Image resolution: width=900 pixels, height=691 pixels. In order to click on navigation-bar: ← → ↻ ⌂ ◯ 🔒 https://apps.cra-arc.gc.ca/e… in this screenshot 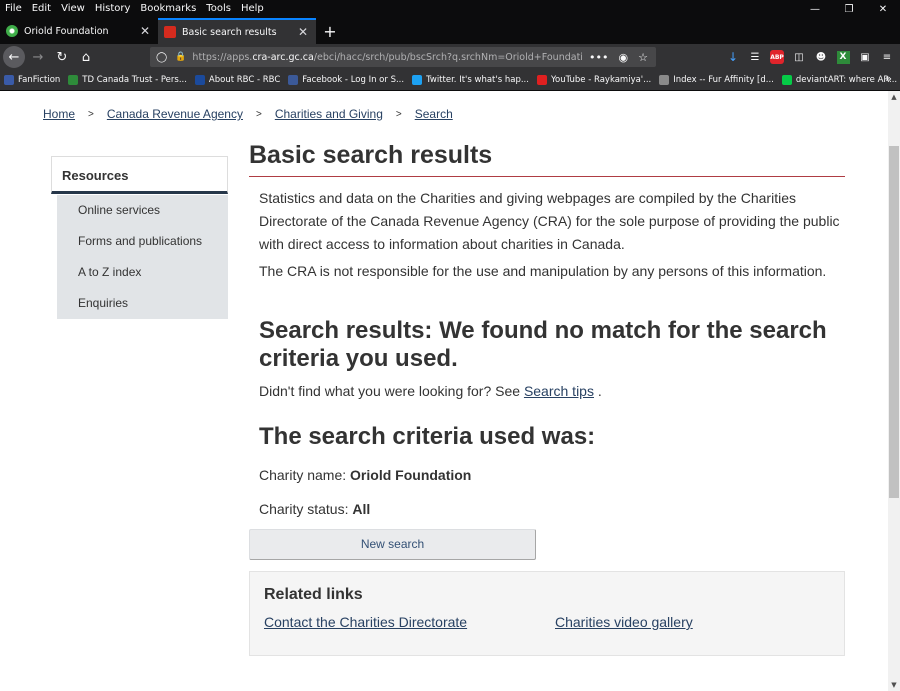, I will do `click(450, 57)`.